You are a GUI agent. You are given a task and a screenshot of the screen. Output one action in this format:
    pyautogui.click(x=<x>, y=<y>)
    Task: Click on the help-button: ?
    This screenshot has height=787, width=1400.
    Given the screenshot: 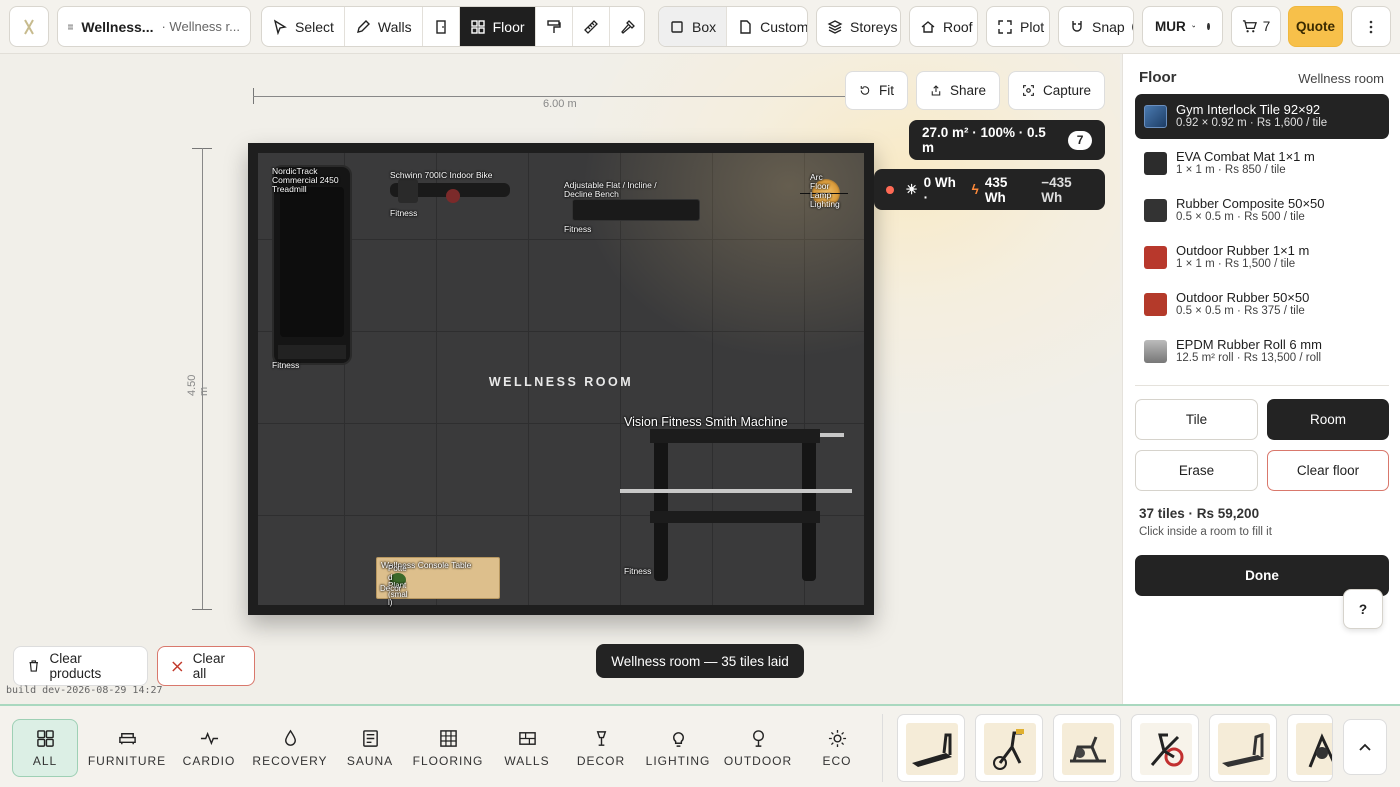 What is the action you would take?
    pyautogui.click(x=1363, y=609)
    